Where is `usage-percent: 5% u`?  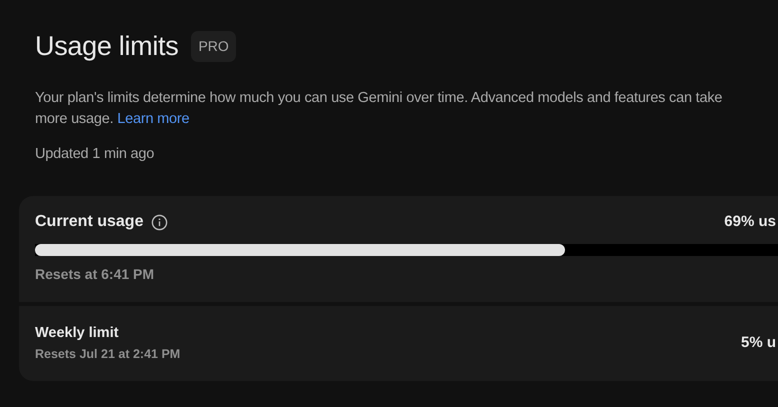 usage-percent: 5% u is located at coordinates (758, 343).